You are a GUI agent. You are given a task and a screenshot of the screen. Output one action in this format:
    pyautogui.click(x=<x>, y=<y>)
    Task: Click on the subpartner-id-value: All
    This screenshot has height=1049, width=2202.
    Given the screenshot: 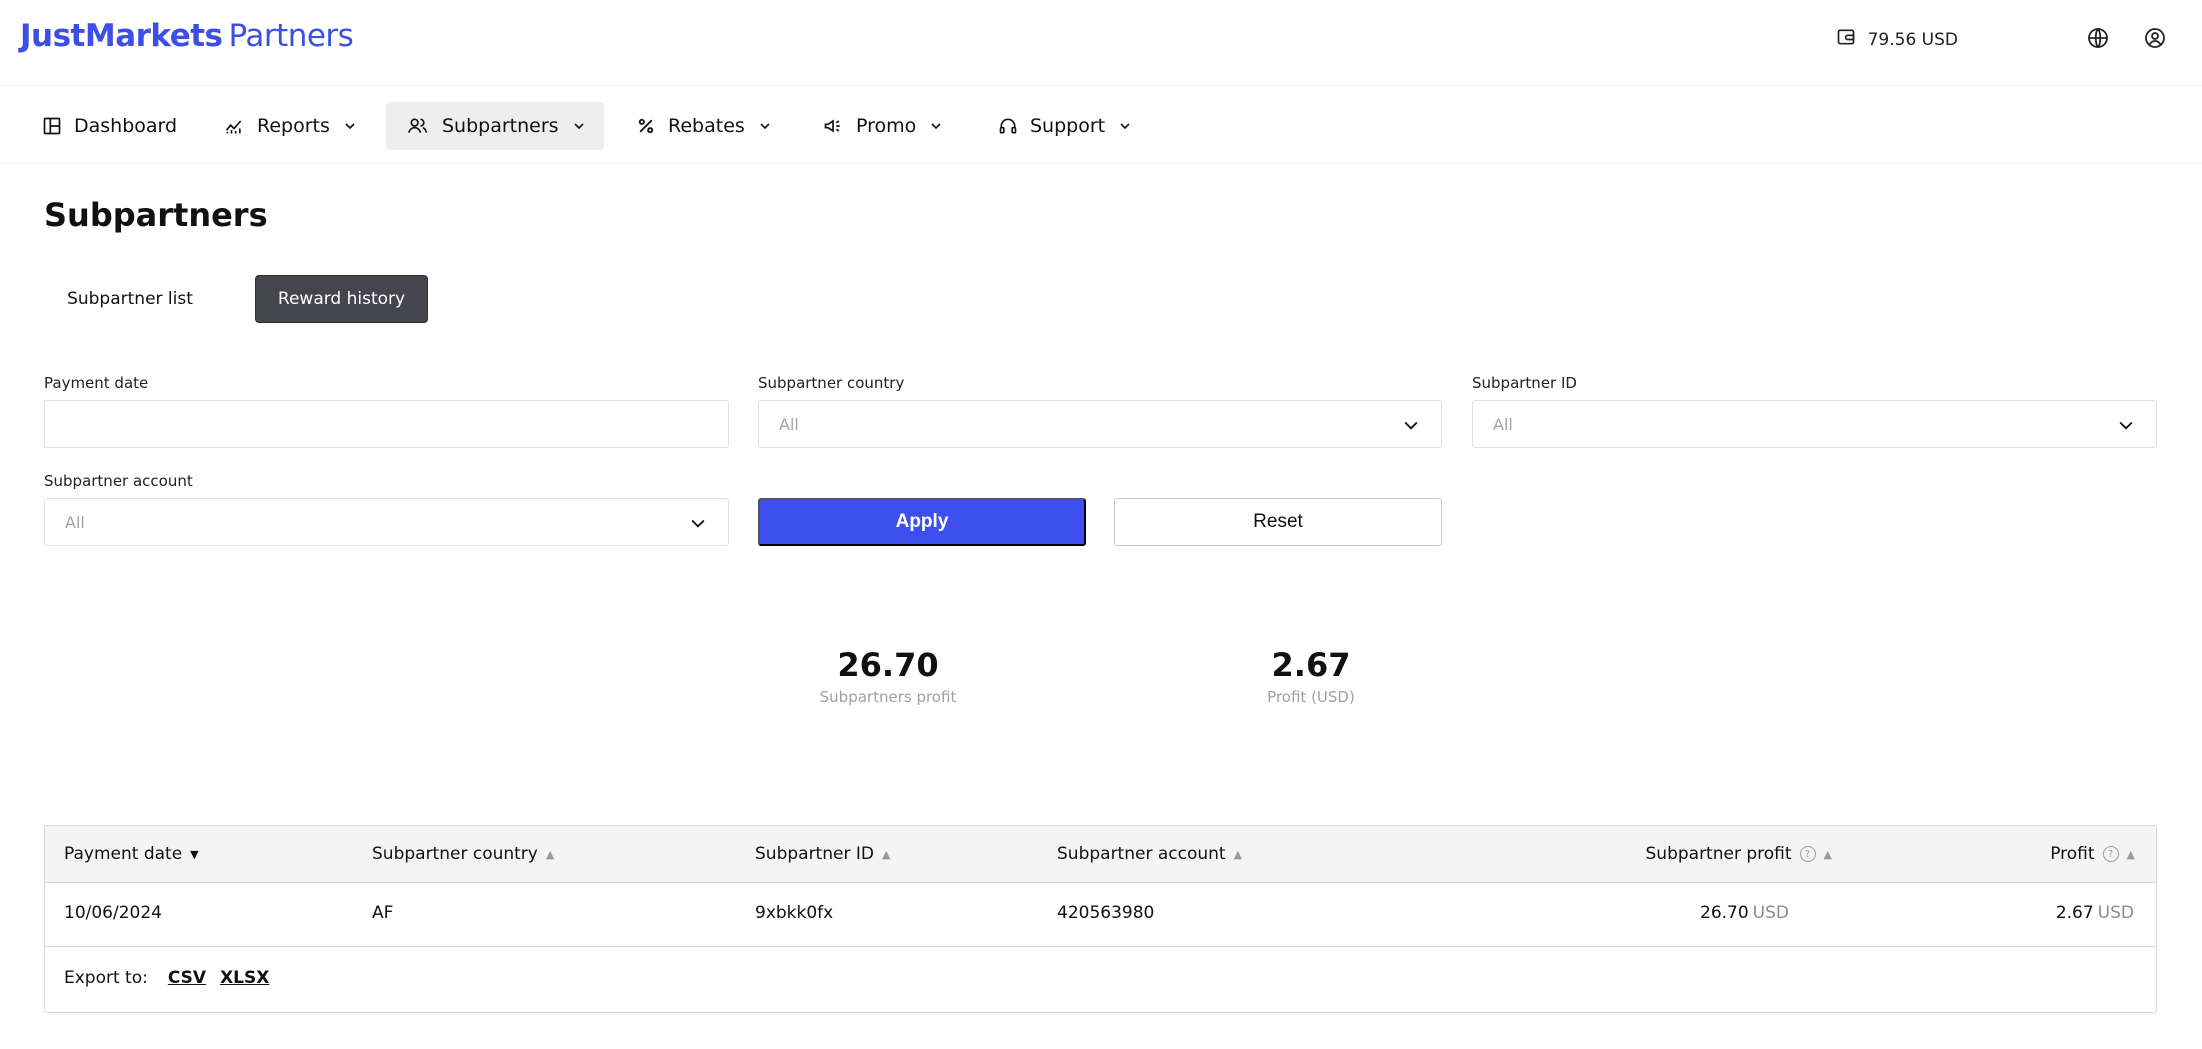 What is the action you would take?
    pyautogui.click(x=1503, y=424)
    